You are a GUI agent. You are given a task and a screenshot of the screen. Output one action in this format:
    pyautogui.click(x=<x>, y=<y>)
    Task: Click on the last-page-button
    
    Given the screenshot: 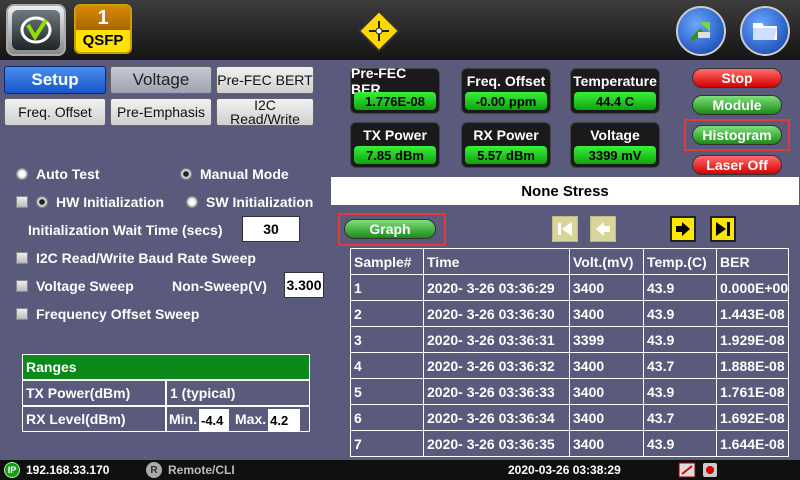 What is the action you would take?
    pyautogui.click(x=723, y=229)
    